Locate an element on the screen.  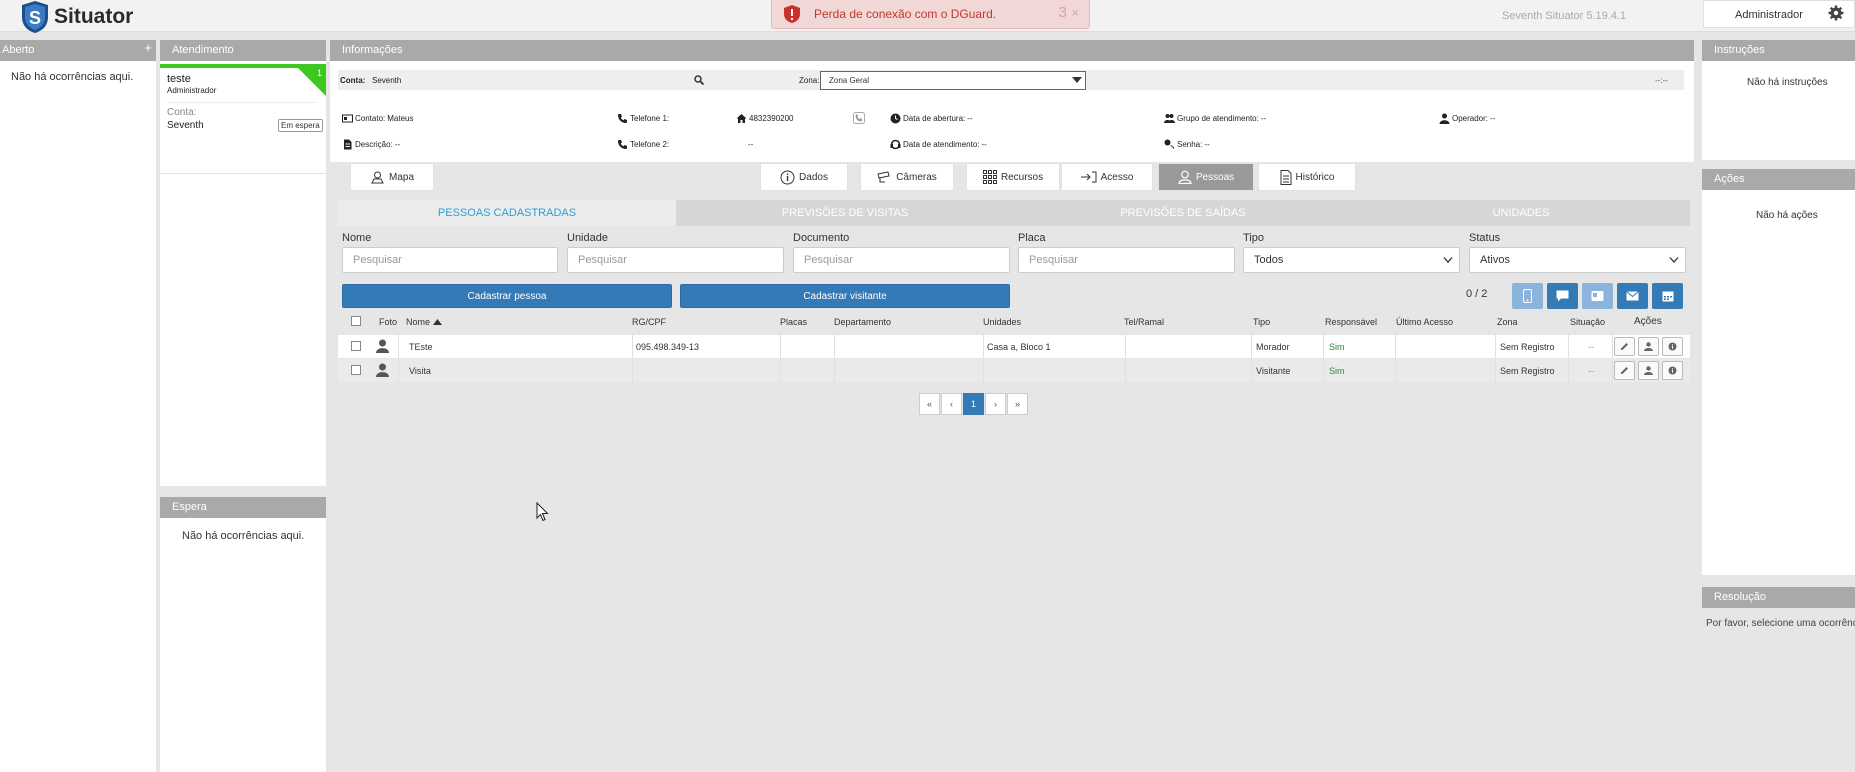
phone1-field: Telefone 1: is located at coordinates (643, 118).